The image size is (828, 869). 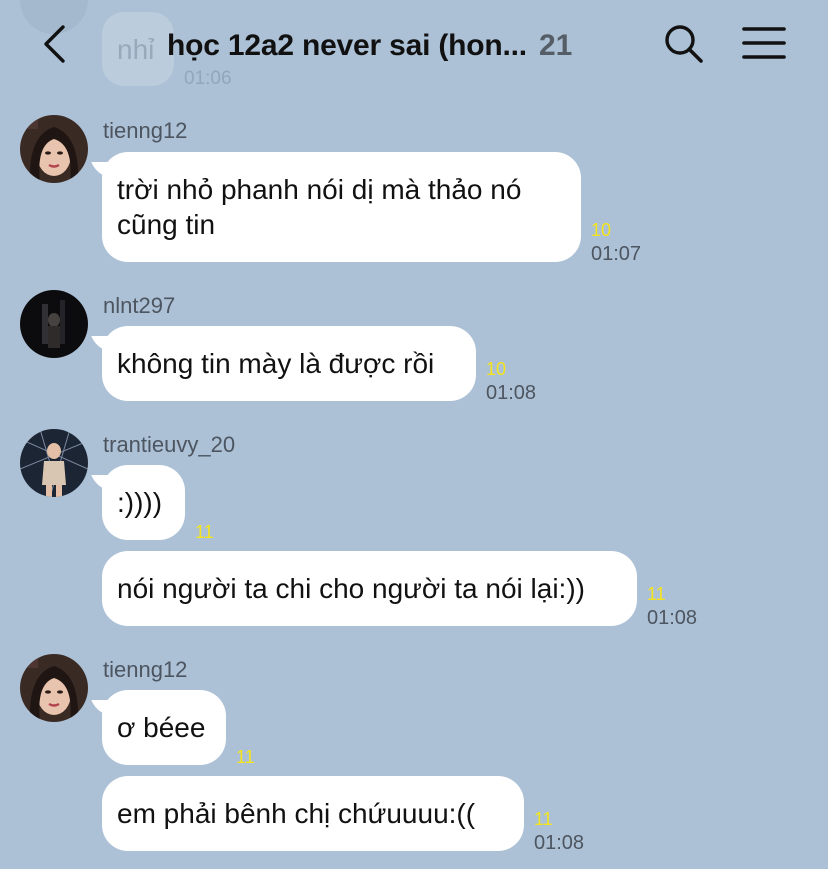 I want to click on menu-button, so click(x=764, y=44).